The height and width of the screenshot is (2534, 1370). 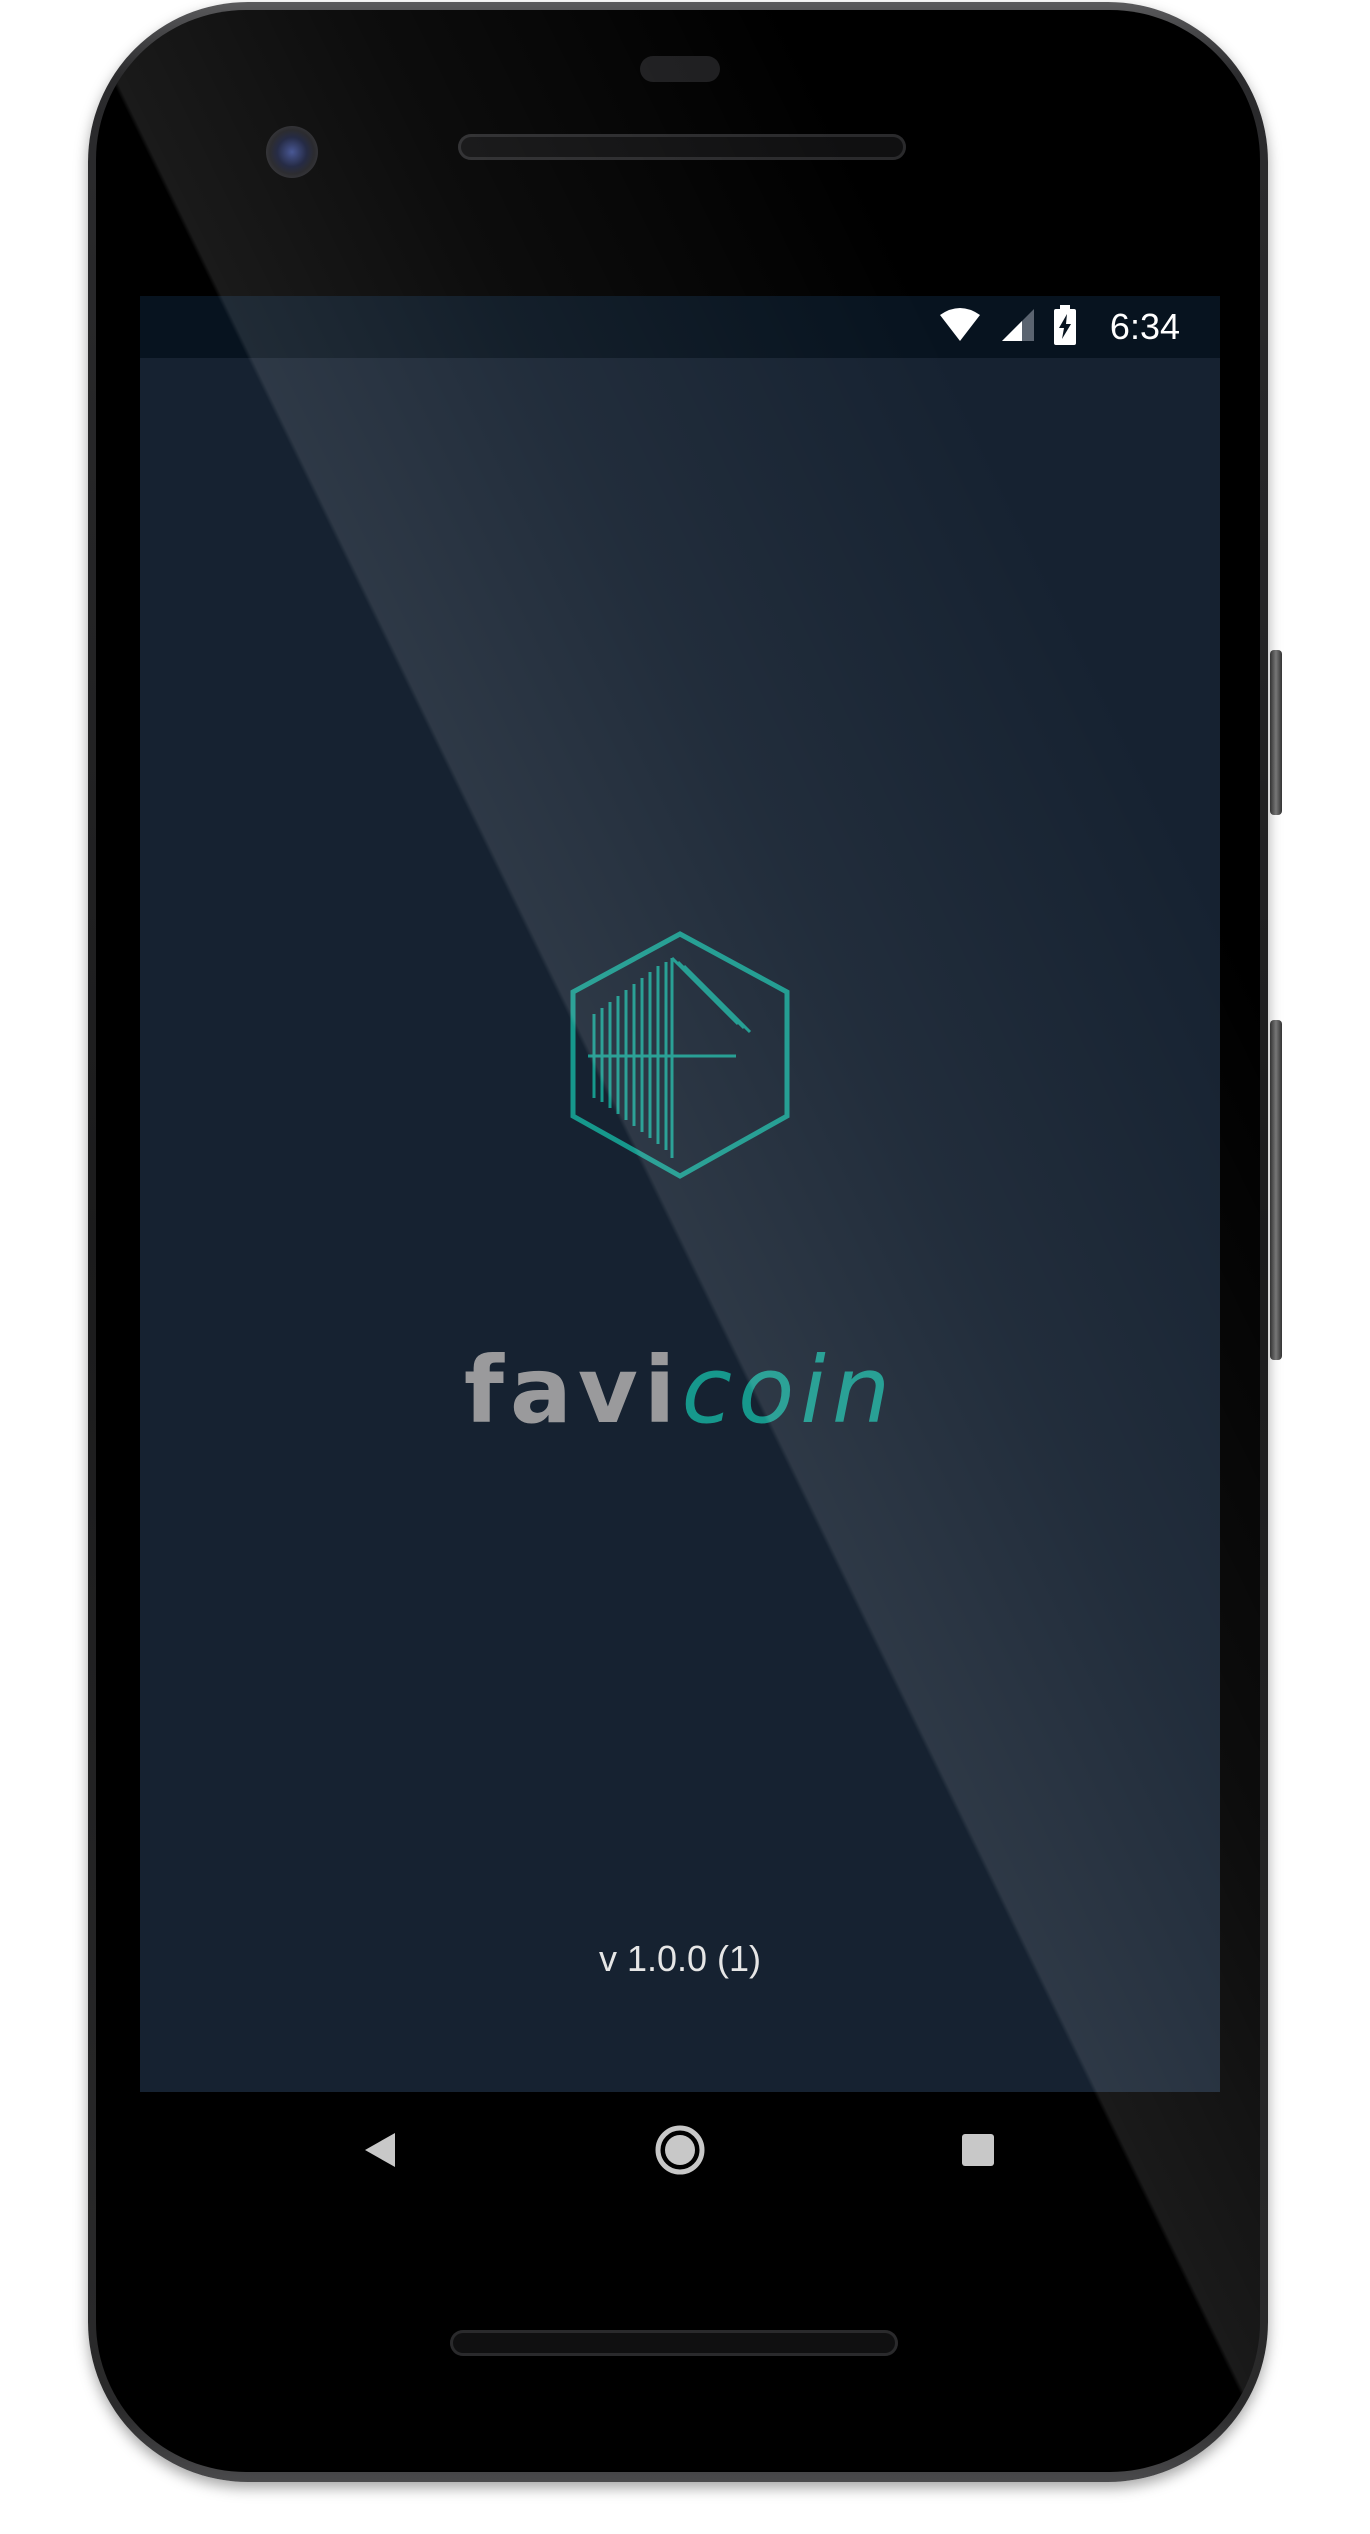 I want to click on status-icons: 6:34, so click(x=1059, y=327).